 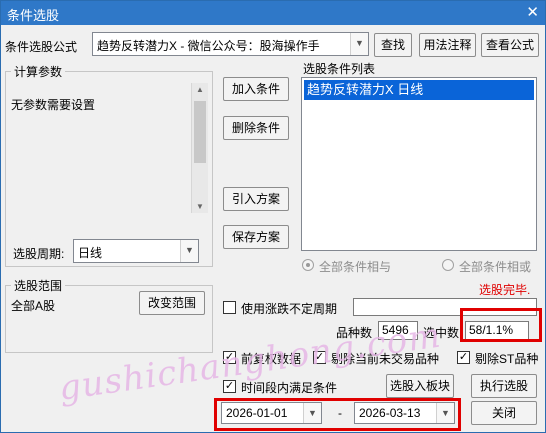 What do you see at coordinates (271, 359) in the screenshot?
I see `forward-adjust-label: 前复权数据` at bounding box center [271, 359].